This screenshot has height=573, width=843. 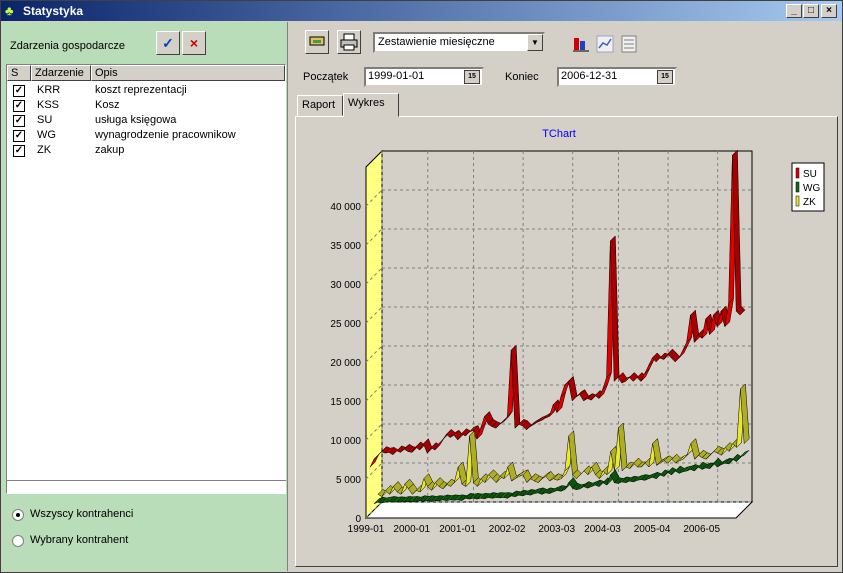 What do you see at coordinates (811, 11) in the screenshot?
I see `maximize-button: □` at bounding box center [811, 11].